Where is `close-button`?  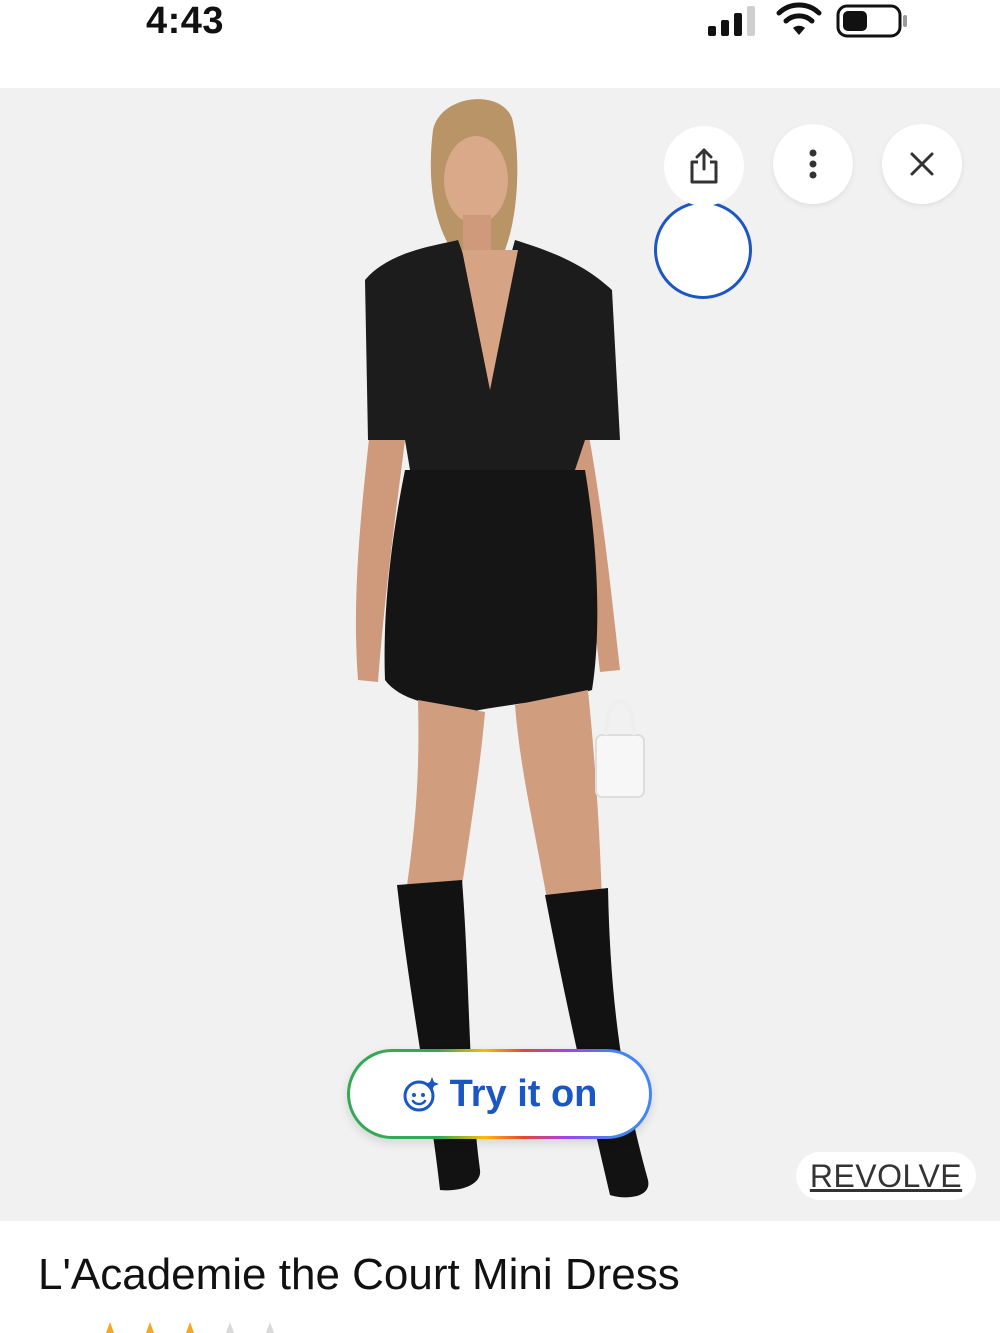 close-button is located at coordinates (922, 164).